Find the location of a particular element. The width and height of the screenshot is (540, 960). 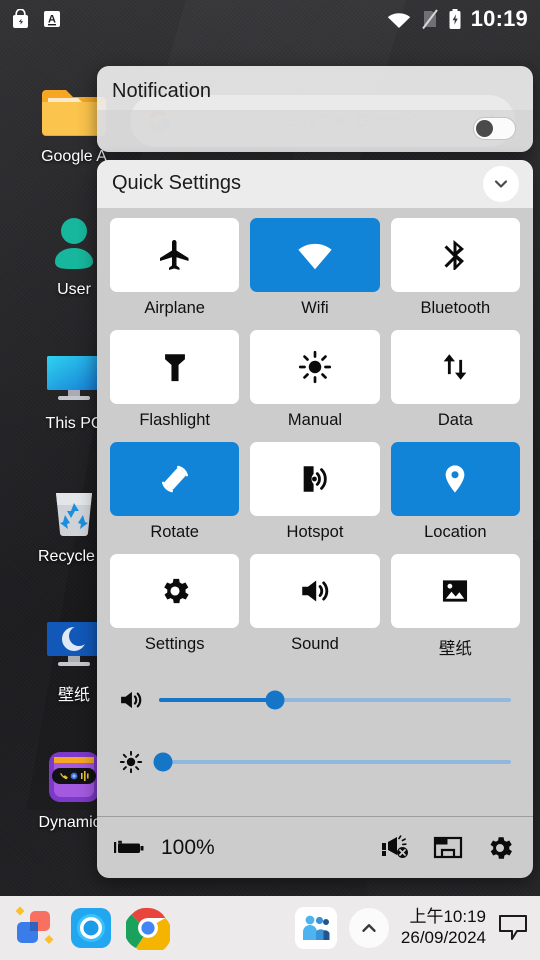

tile-label: Hotspot is located at coordinates (315, 532).